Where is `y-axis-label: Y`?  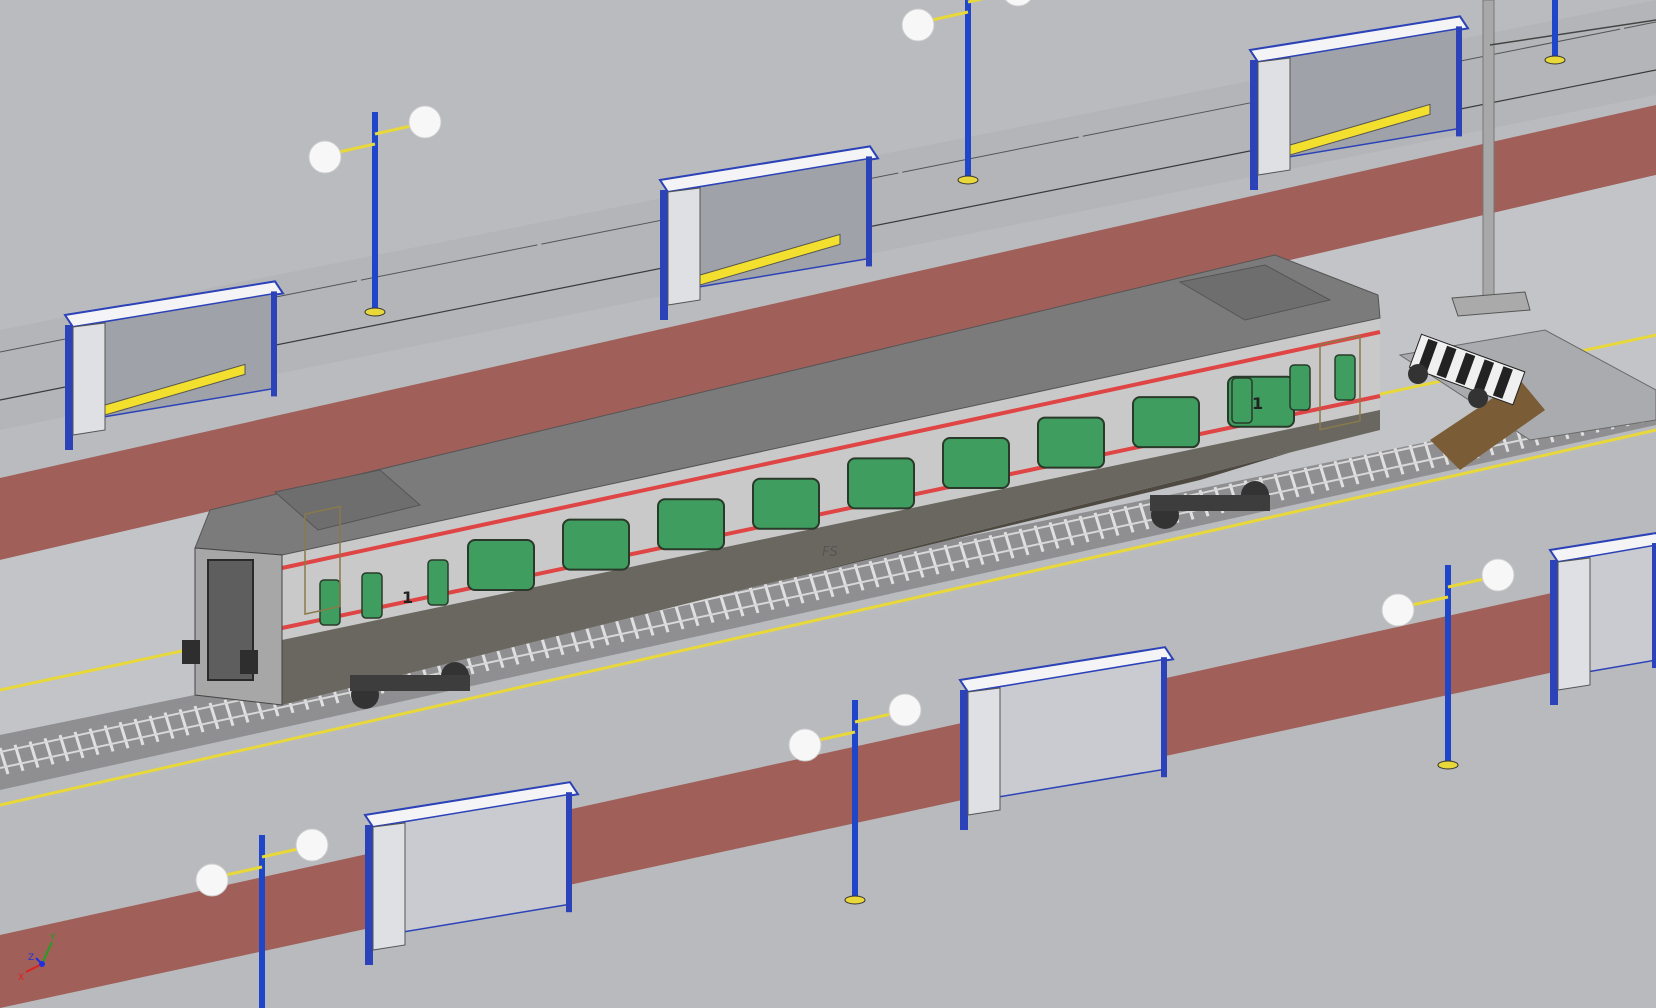
y-axis-label: Y is located at coordinates (52, 938).